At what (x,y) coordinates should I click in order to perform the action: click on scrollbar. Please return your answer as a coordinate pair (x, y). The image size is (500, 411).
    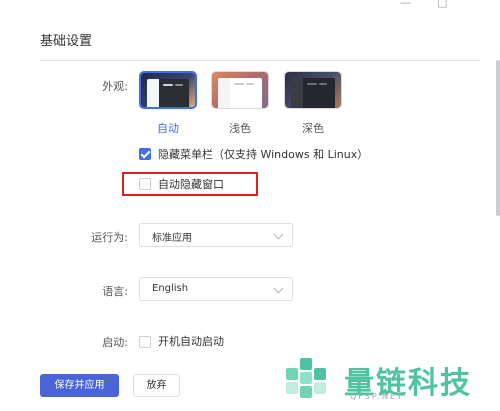
    Looking at the image, I should click on (498, 138).